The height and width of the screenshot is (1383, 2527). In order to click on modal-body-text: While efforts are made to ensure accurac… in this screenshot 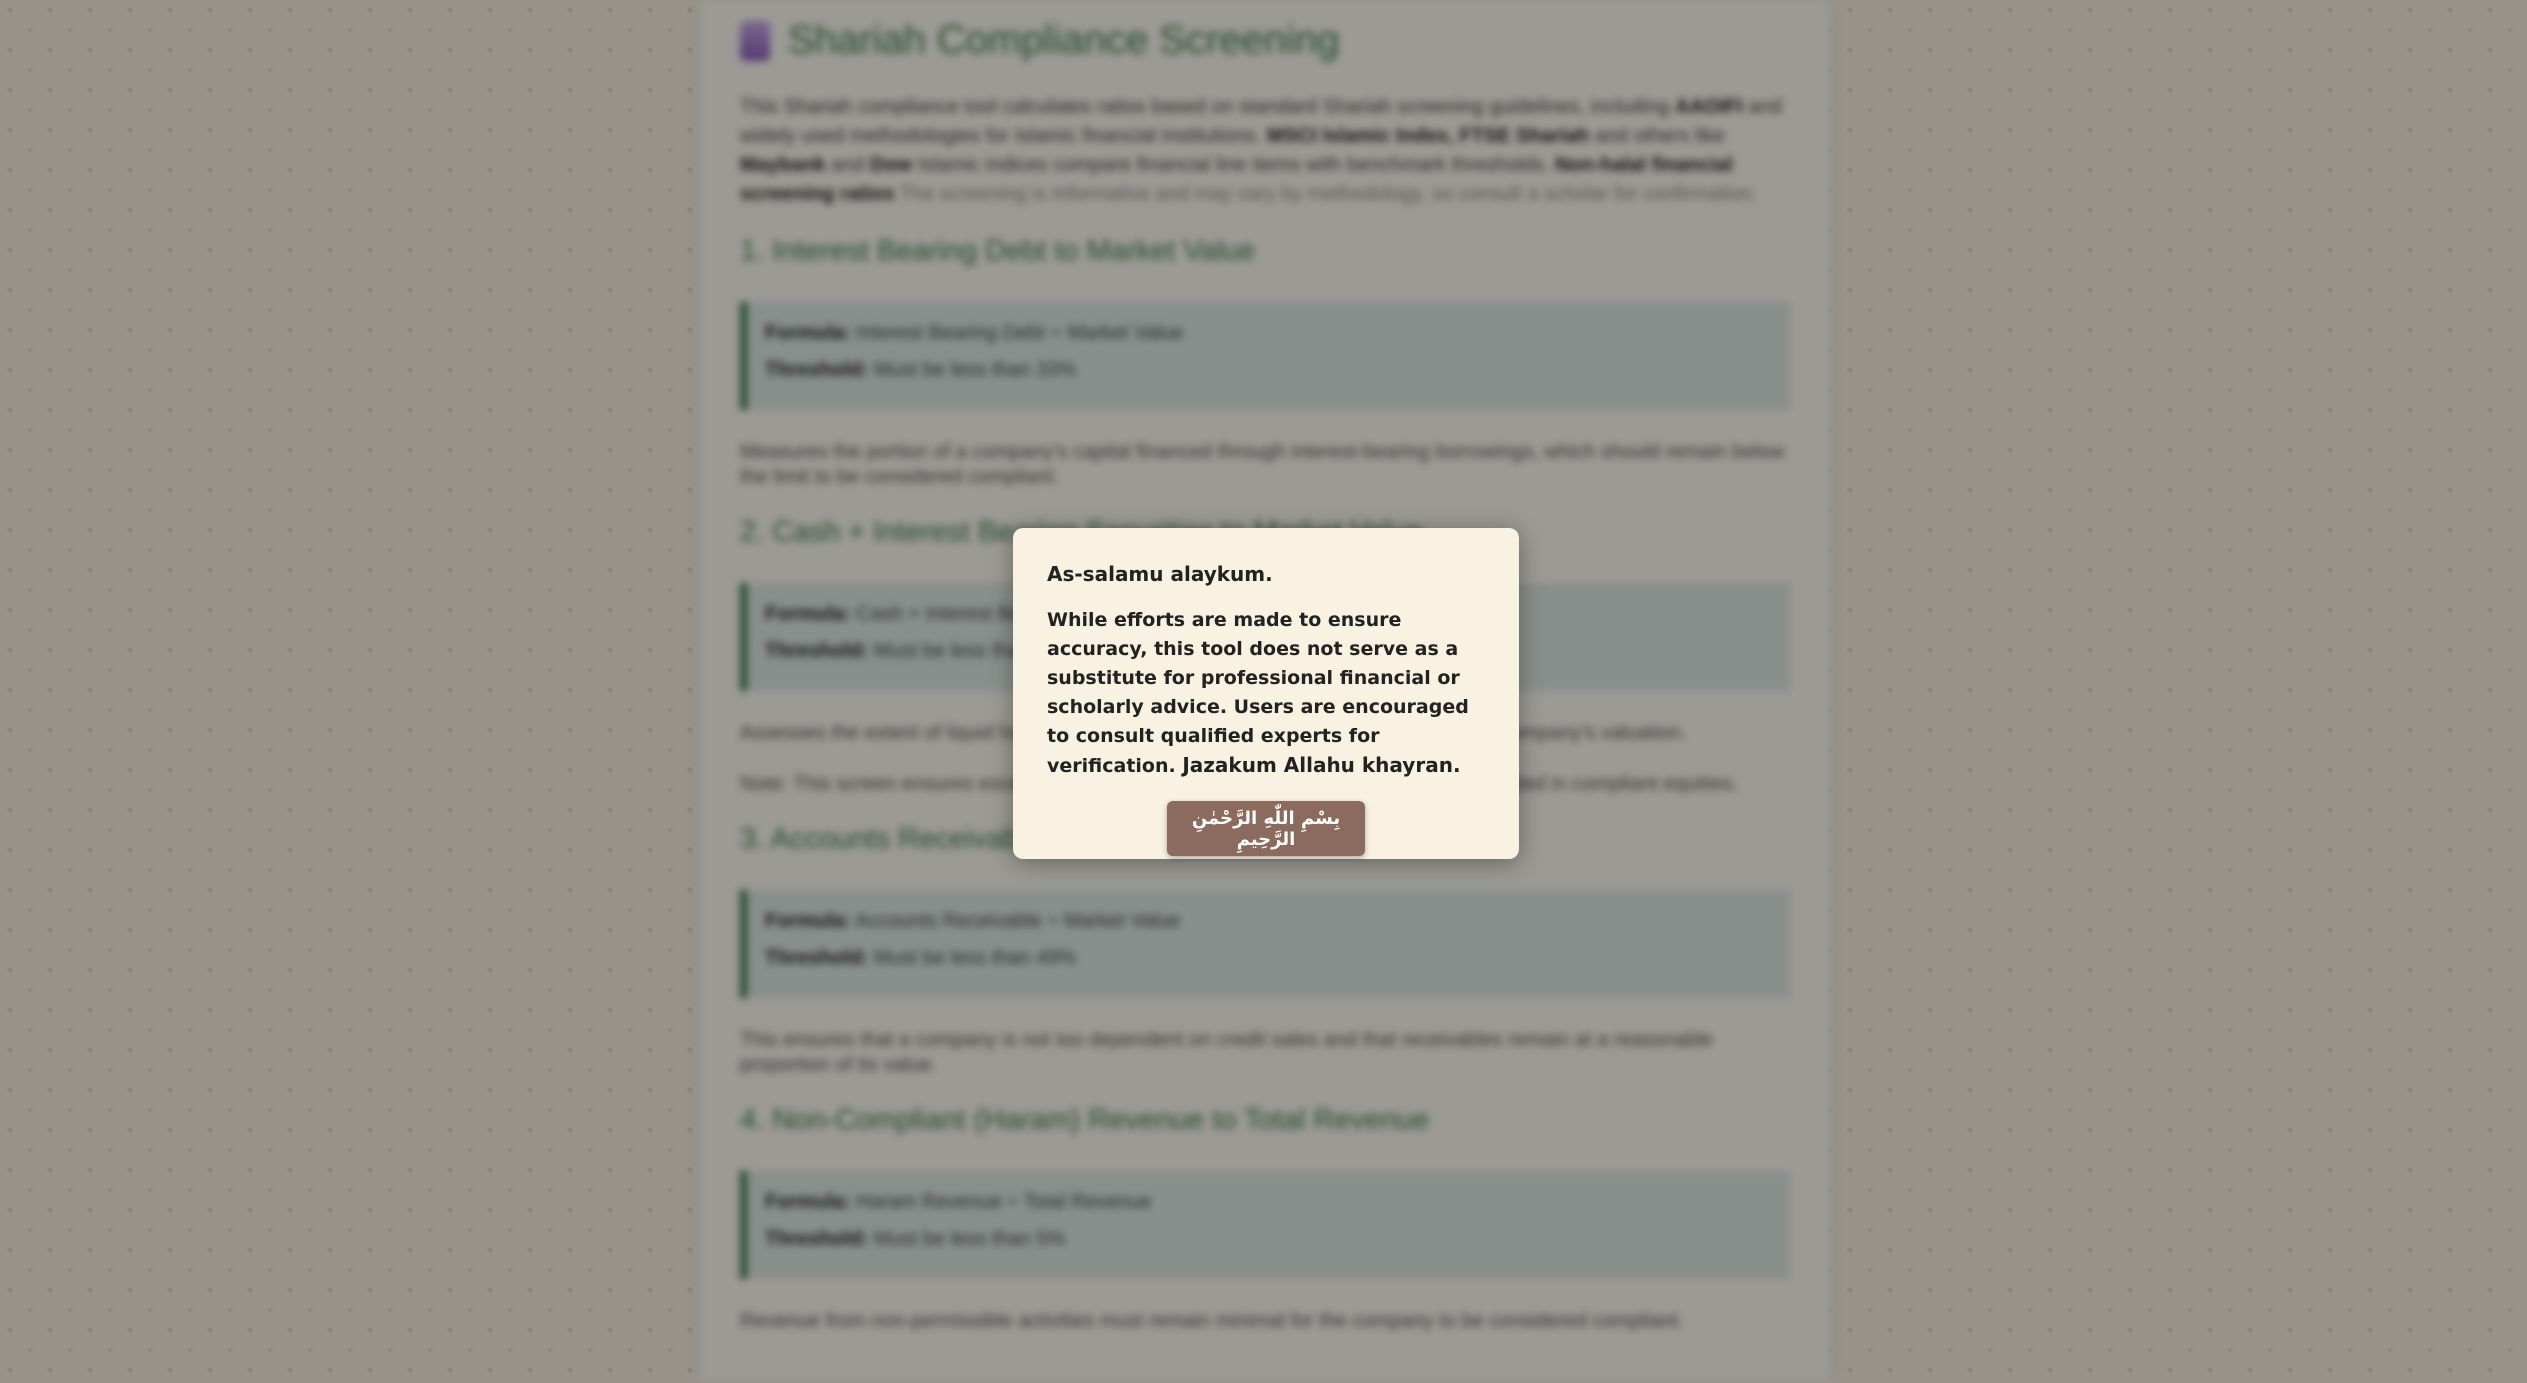, I will do `click(1258, 693)`.